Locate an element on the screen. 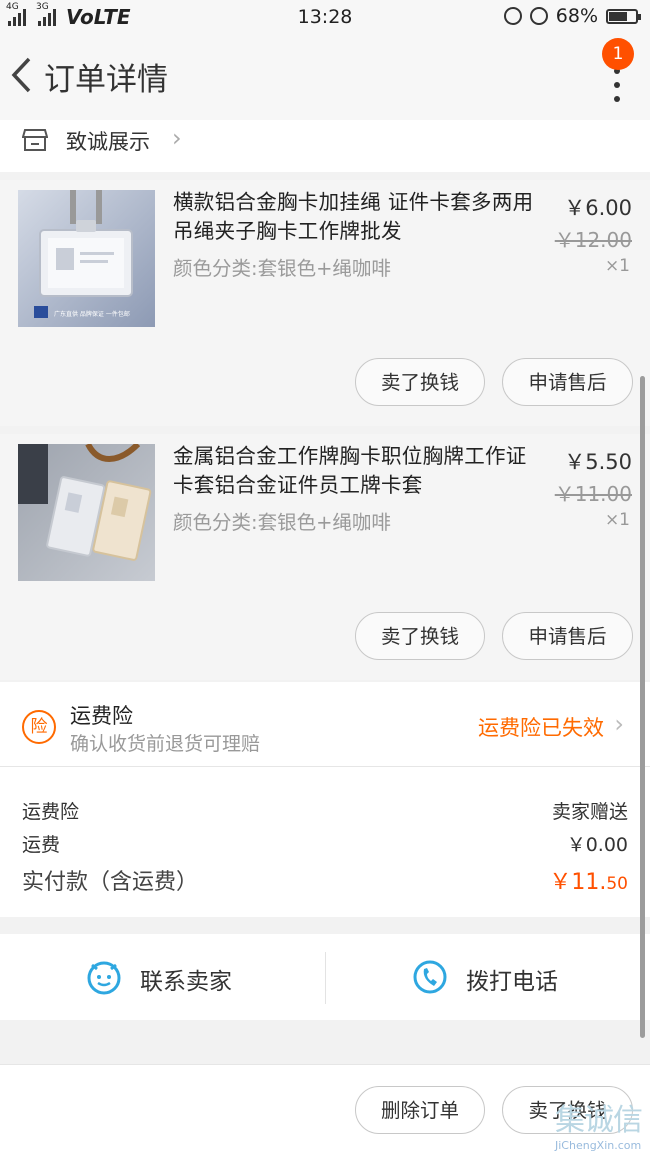 The image size is (650, 1156). call-button: 拨打电话 is located at coordinates (488, 977).